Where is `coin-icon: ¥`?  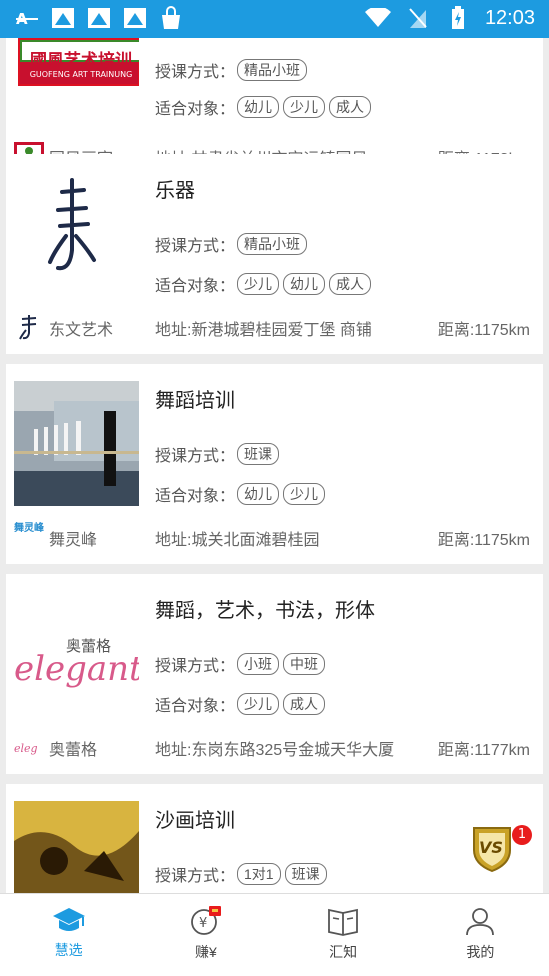
coin-icon: ¥ is located at coordinates (205, 920).